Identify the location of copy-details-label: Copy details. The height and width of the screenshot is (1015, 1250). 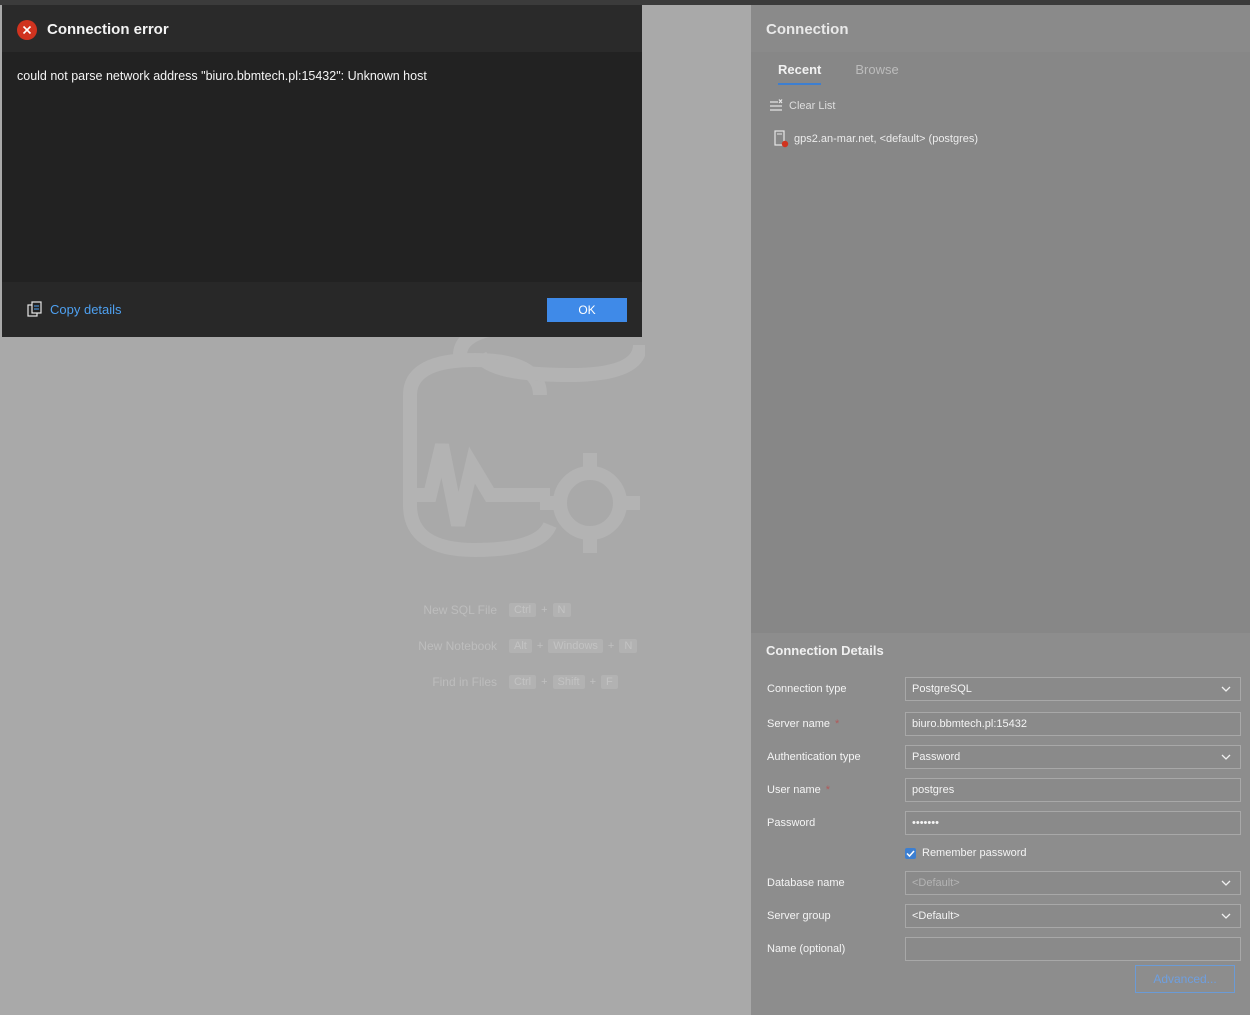
(86, 309).